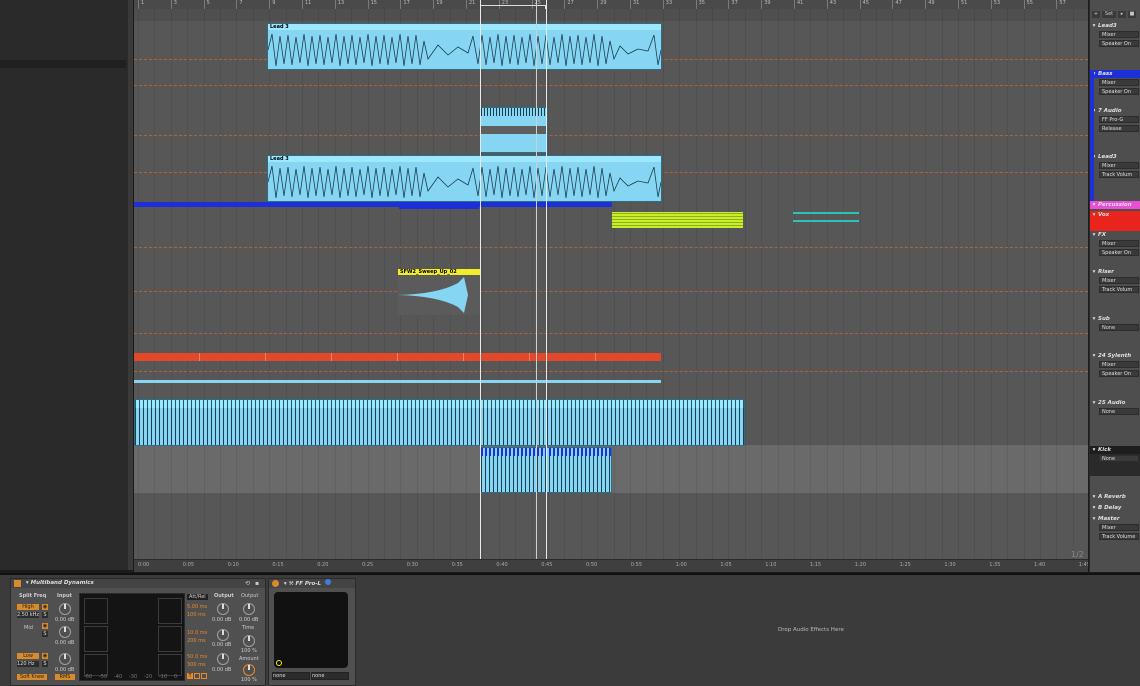  Describe the element at coordinates (464, 178) in the screenshot. I see `audio-clip-lead3b: Lead 3` at that location.